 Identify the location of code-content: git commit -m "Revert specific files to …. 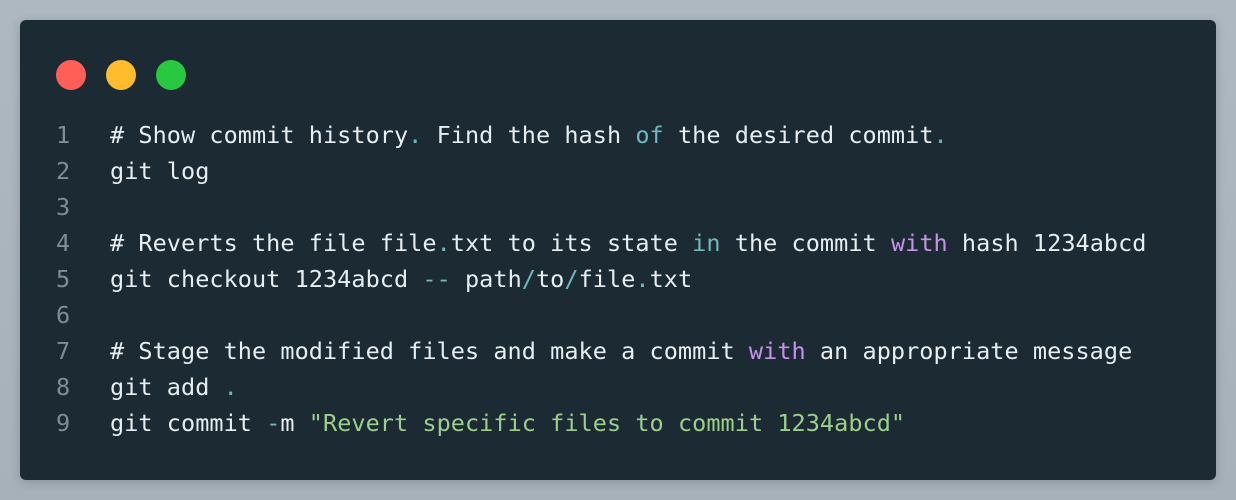
(507, 423).